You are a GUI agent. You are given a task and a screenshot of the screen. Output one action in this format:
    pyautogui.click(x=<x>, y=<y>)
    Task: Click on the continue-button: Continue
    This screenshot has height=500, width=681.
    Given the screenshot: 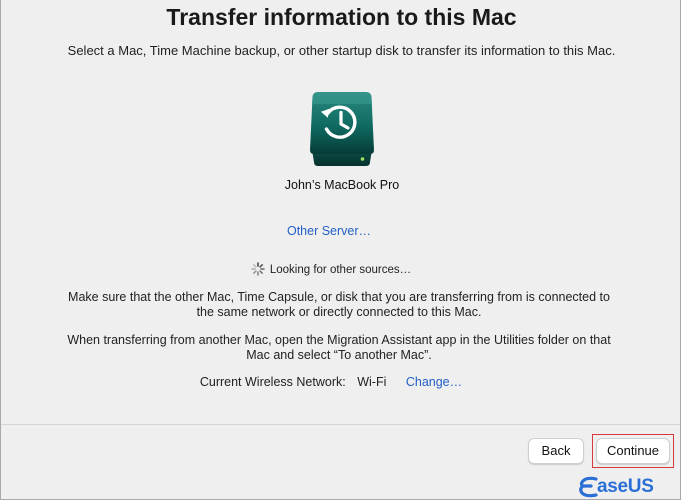 What is the action you would take?
    pyautogui.click(x=633, y=451)
    